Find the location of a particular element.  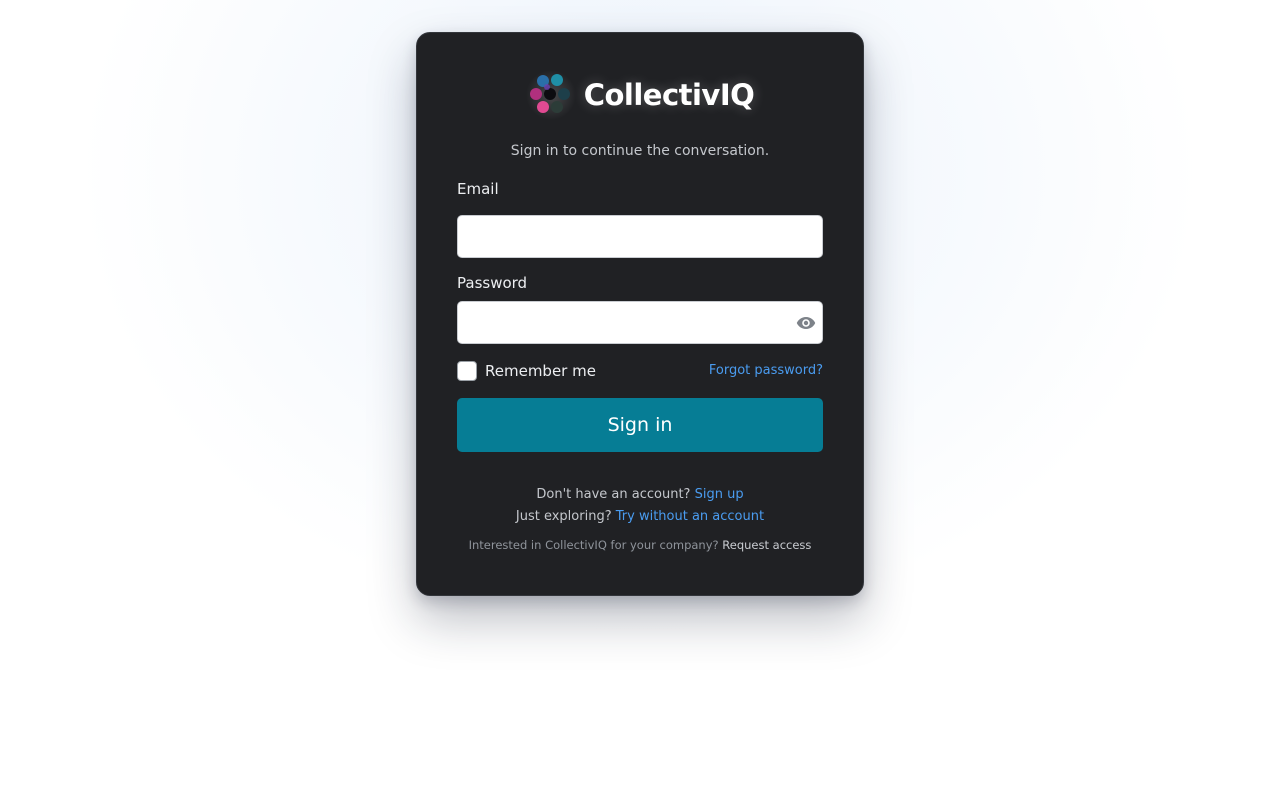

remember-me-row: Remember me is located at coordinates (526, 371).